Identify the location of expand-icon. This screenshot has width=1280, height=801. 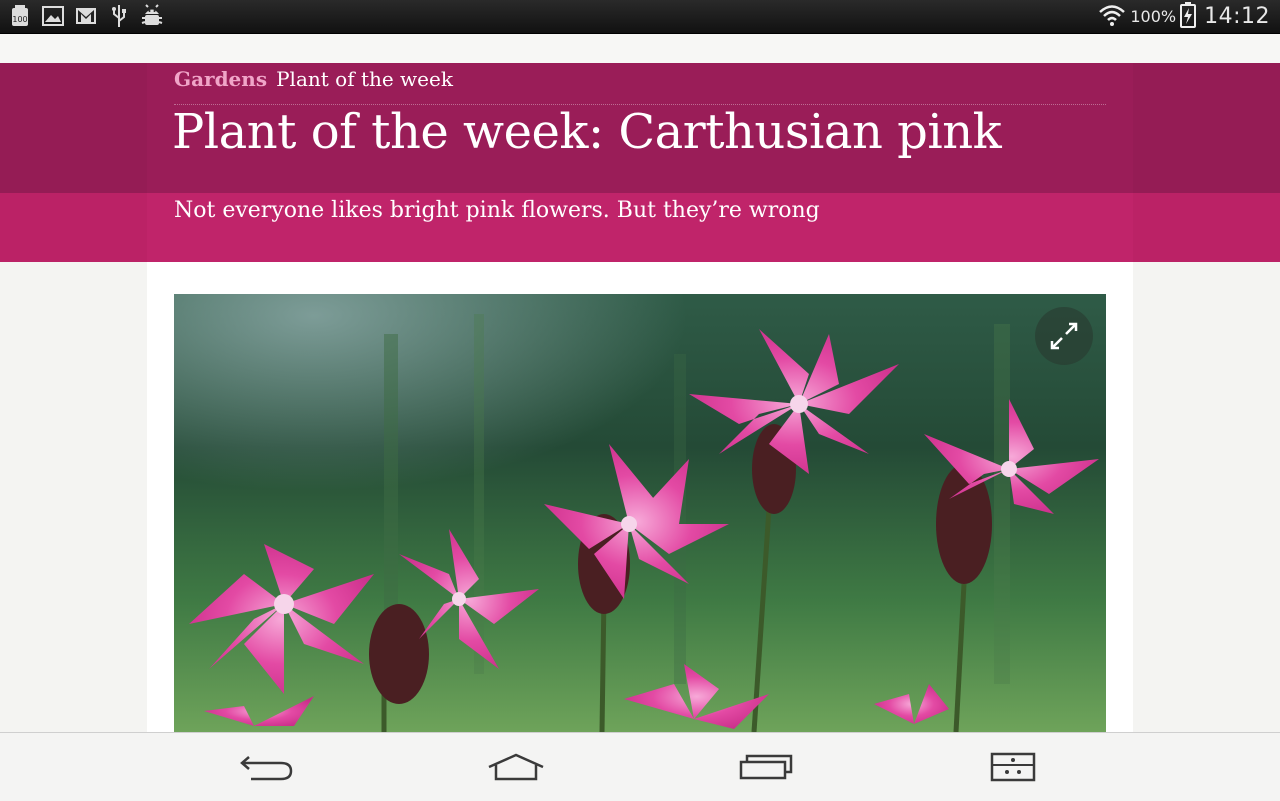
(1064, 336).